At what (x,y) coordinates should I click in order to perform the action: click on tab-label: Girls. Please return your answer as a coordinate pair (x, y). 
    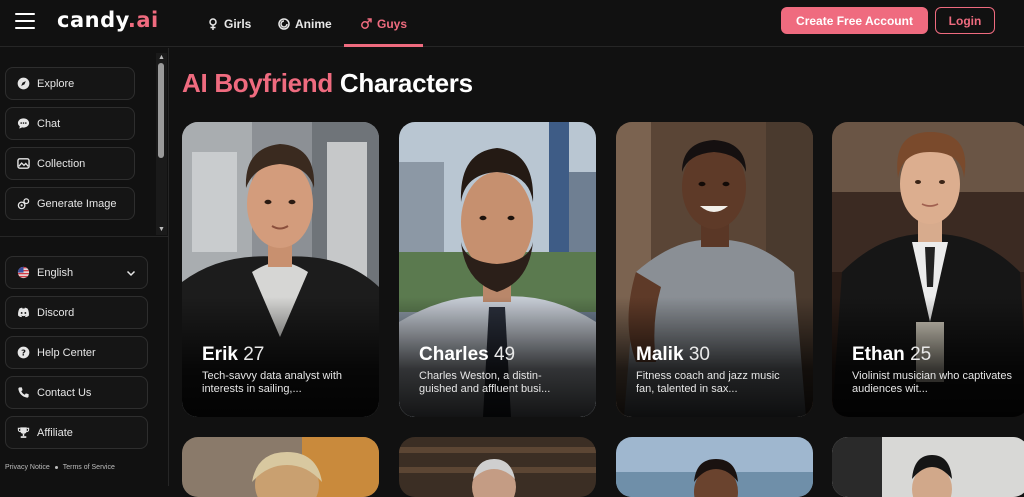
    Looking at the image, I should click on (238, 23).